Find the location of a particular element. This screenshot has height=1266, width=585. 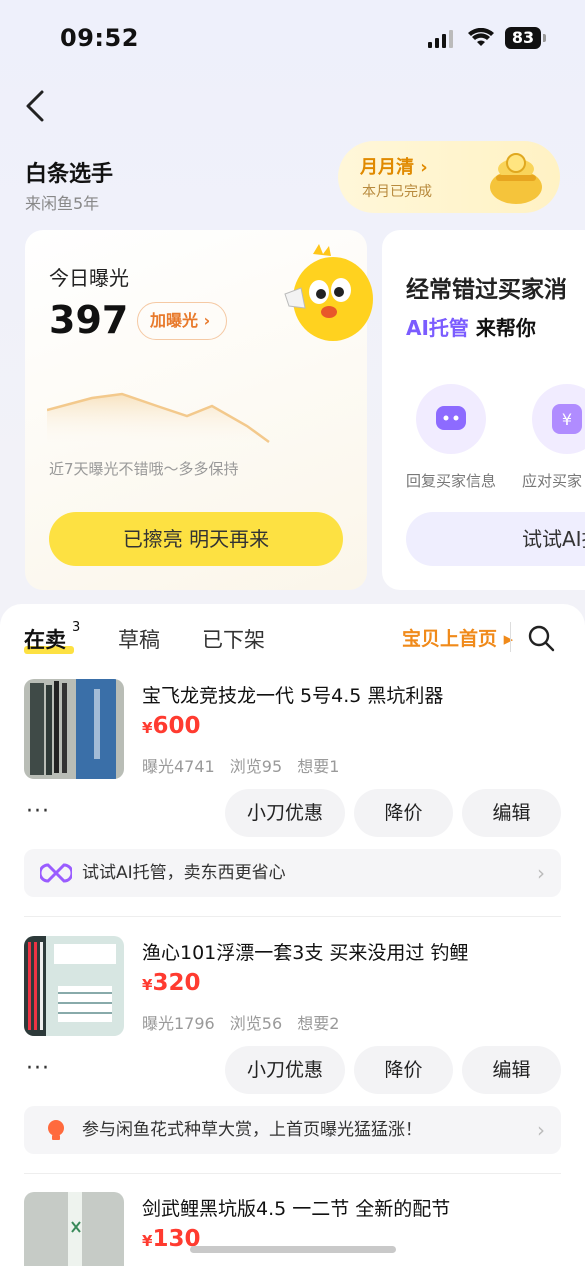

divider is located at coordinates (510, 637).